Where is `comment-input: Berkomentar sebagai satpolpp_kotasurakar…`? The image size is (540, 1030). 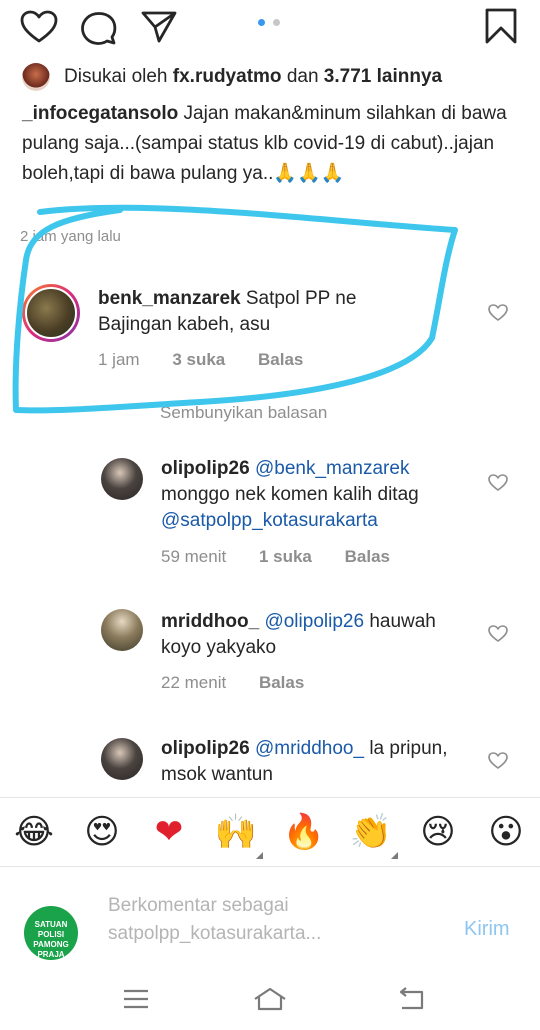 comment-input: Berkomentar sebagai satpolpp_kotasurakar… is located at coordinates (273, 920).